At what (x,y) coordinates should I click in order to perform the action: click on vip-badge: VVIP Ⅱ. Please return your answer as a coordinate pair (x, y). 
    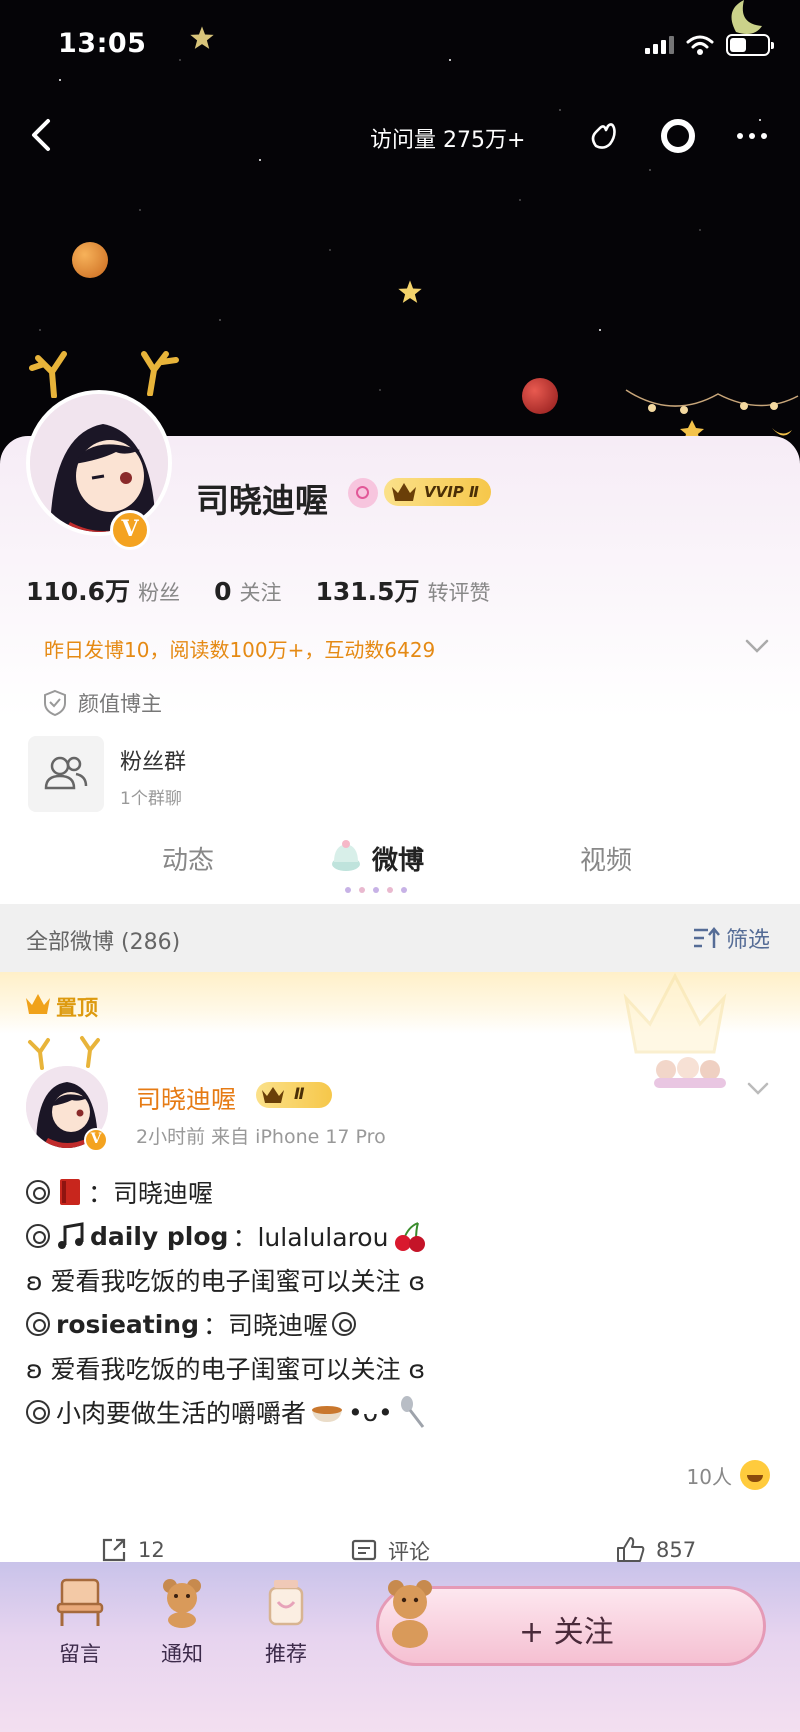
    Looking at the image, I should click on (437, 492).